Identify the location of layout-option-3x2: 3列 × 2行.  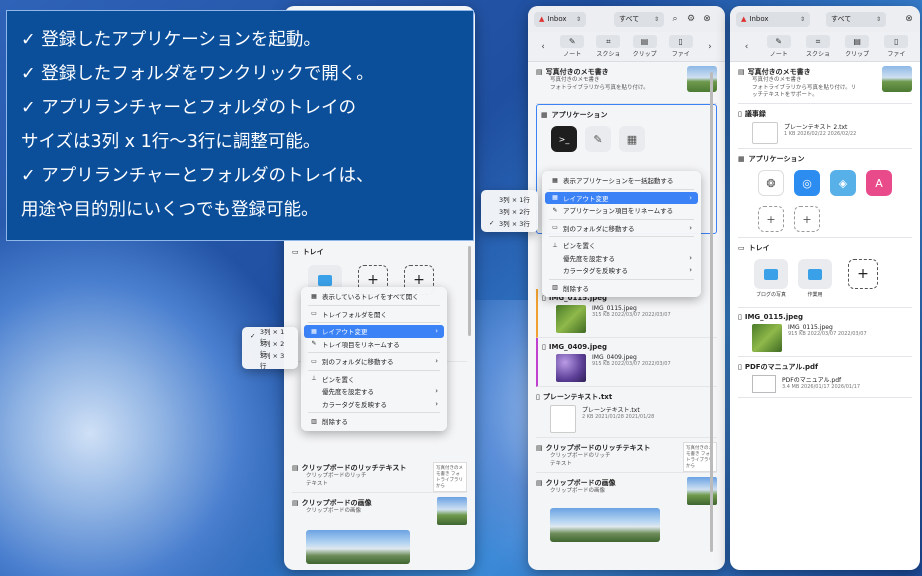
(509, 211).